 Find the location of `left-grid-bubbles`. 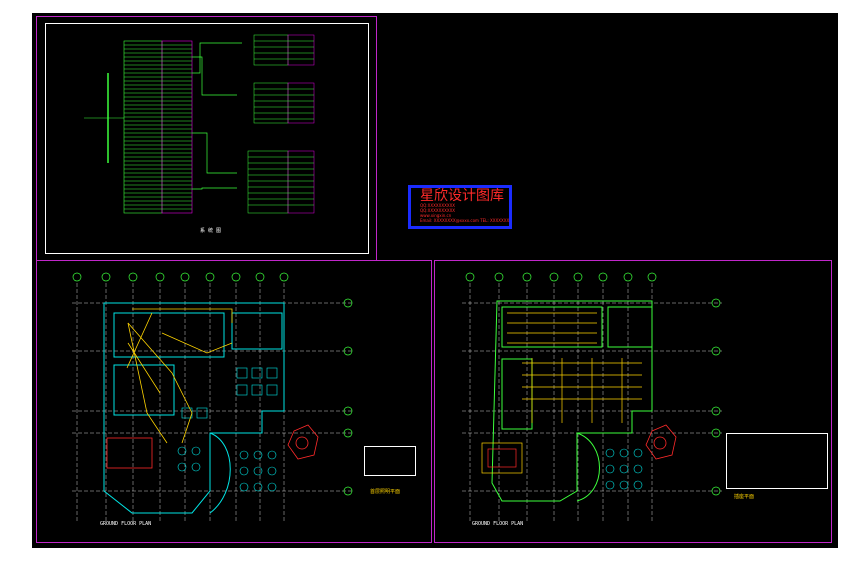

left-grid-bubbles is located at coordinates (212, 384).